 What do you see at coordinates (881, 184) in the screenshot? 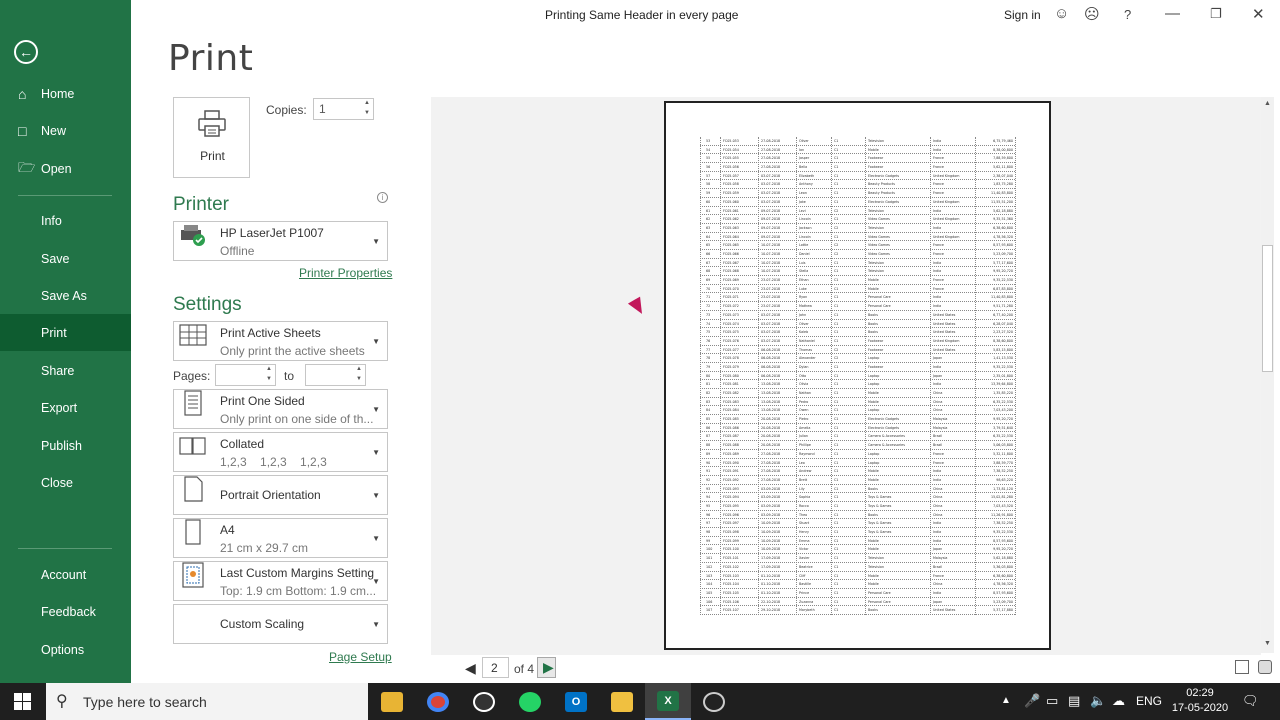
I see `sheet-cell: Beauty Products` at bounding box center [881, 184].